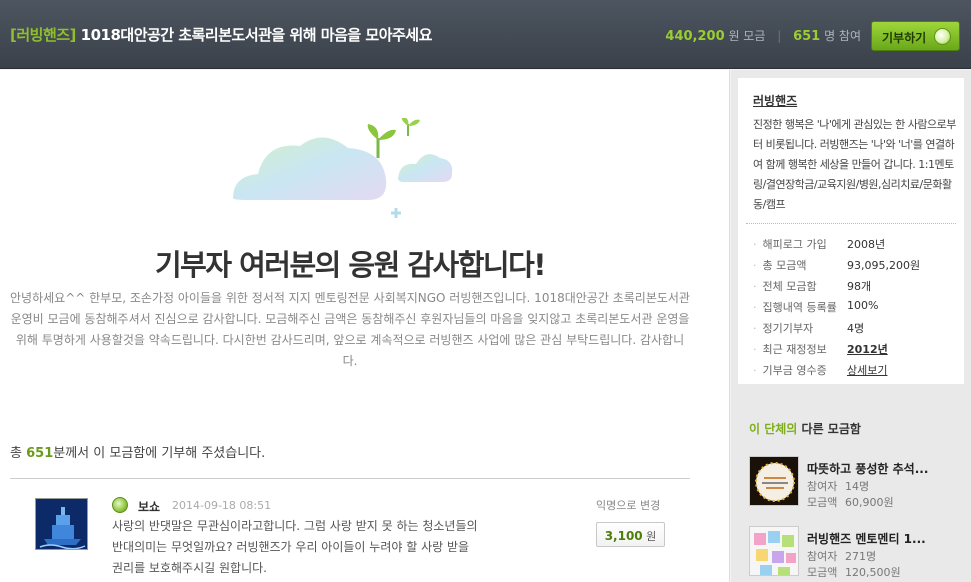  Describe the element at coordinates (867, 349) in the screenshot. I see `finance-info-link: 2012년` at that location.